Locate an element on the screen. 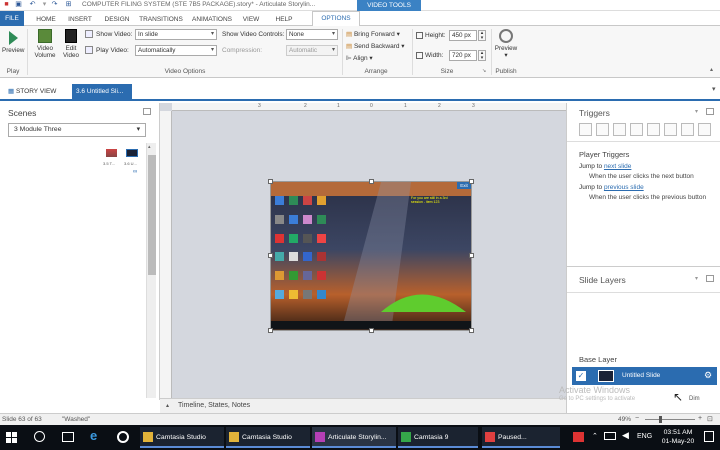  height-input: 450 px is located at coordinates (463, 35).